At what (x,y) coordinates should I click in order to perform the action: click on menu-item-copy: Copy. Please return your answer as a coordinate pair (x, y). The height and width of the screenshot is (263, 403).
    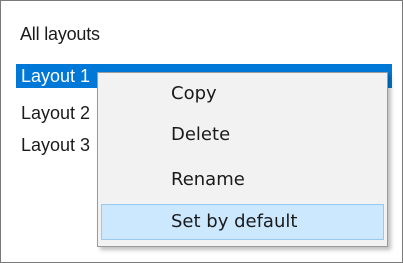
    Looking at the image, I should click on (242, 94).